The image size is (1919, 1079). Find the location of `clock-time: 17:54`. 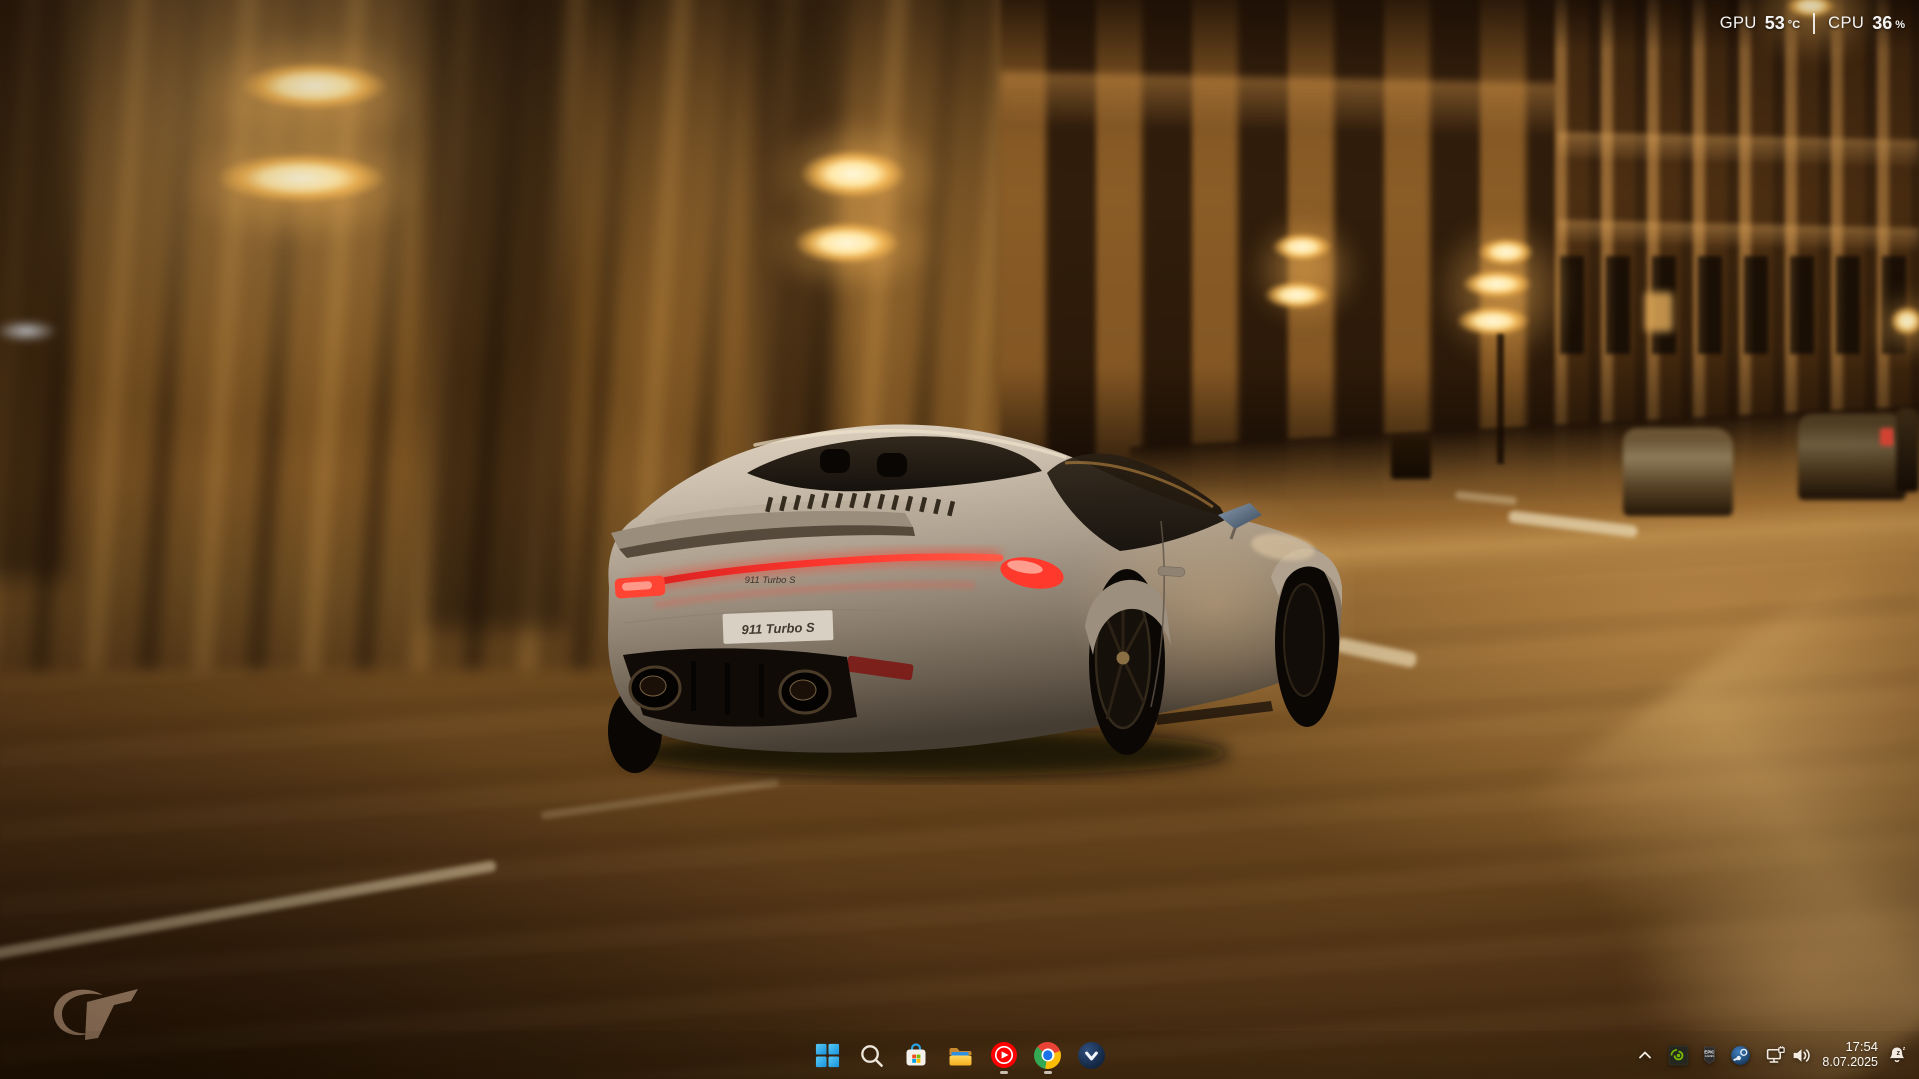

clock-time: 17:54 is located at coordinates (1861, 1047).